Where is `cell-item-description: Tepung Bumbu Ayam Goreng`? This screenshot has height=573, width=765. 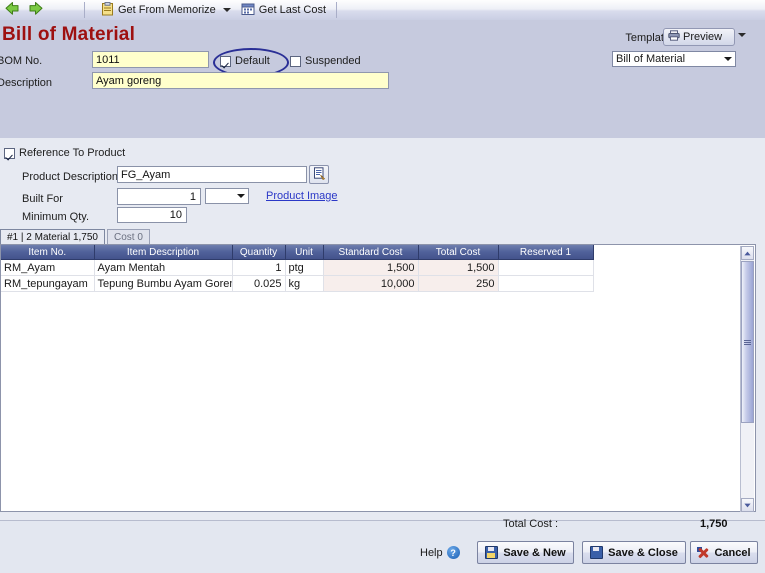 cell-item-description: Tepung Bumbu Ayam Goreng is located at coordinates (163, 283).